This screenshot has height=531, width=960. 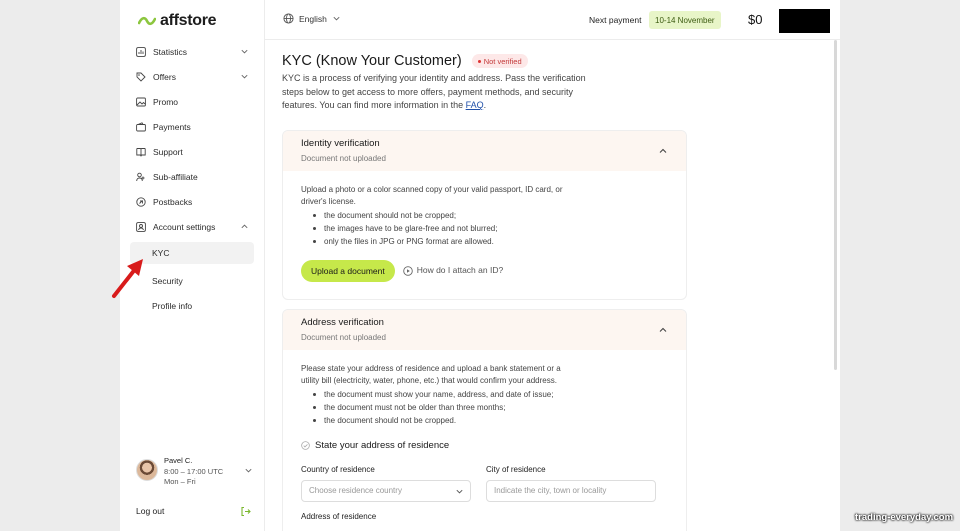 I want to click on sidebar-item-support: Support, so click(x=192, y=152).